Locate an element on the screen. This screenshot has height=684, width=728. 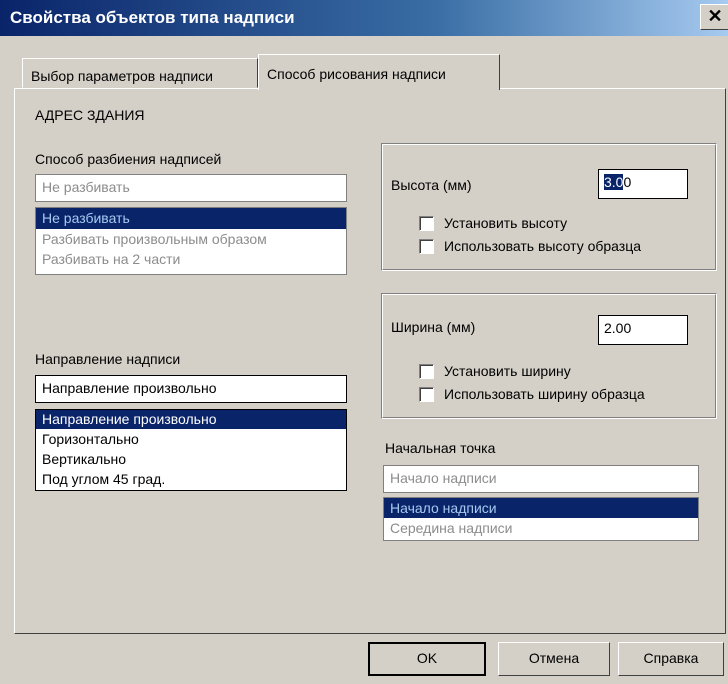
set-height-label: Установить высоту is located at coordinates (506, 223).